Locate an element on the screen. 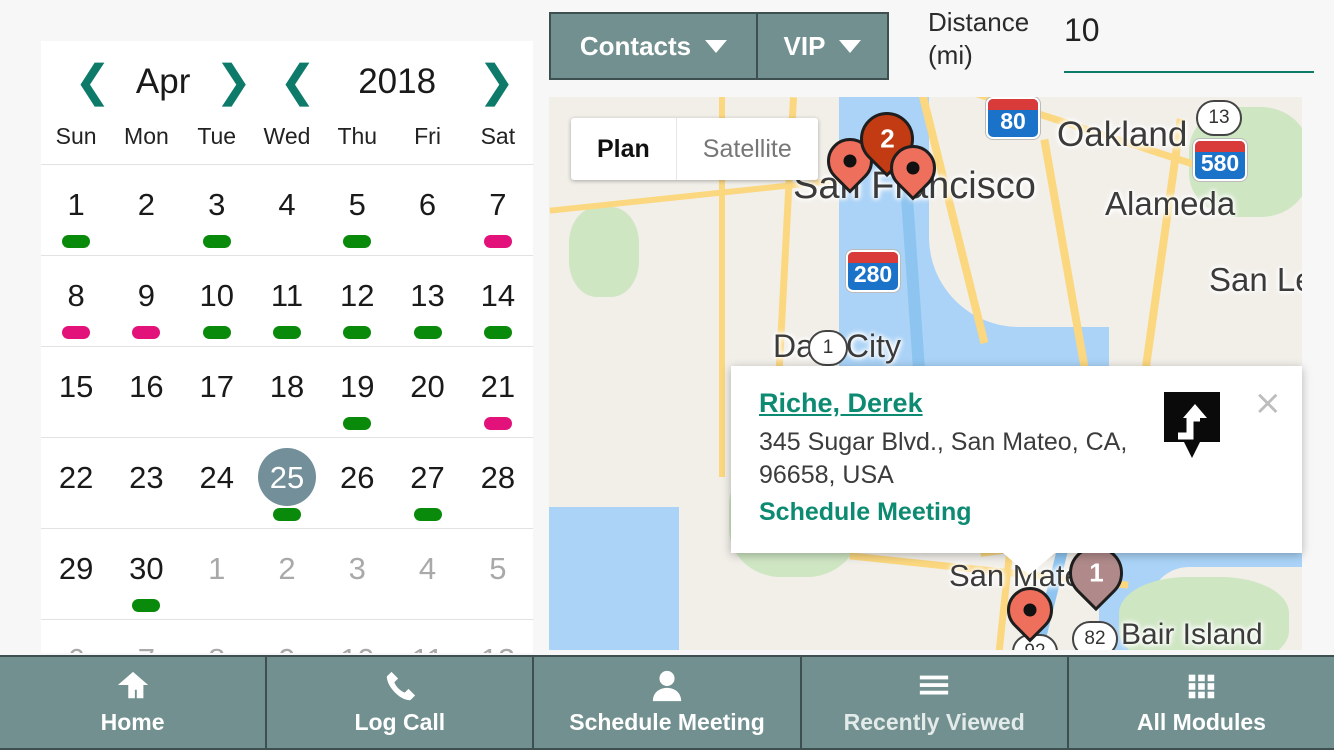 The image size is (1334, 750). calendar-day-cell: 25 is located at coordinates (287, 483).